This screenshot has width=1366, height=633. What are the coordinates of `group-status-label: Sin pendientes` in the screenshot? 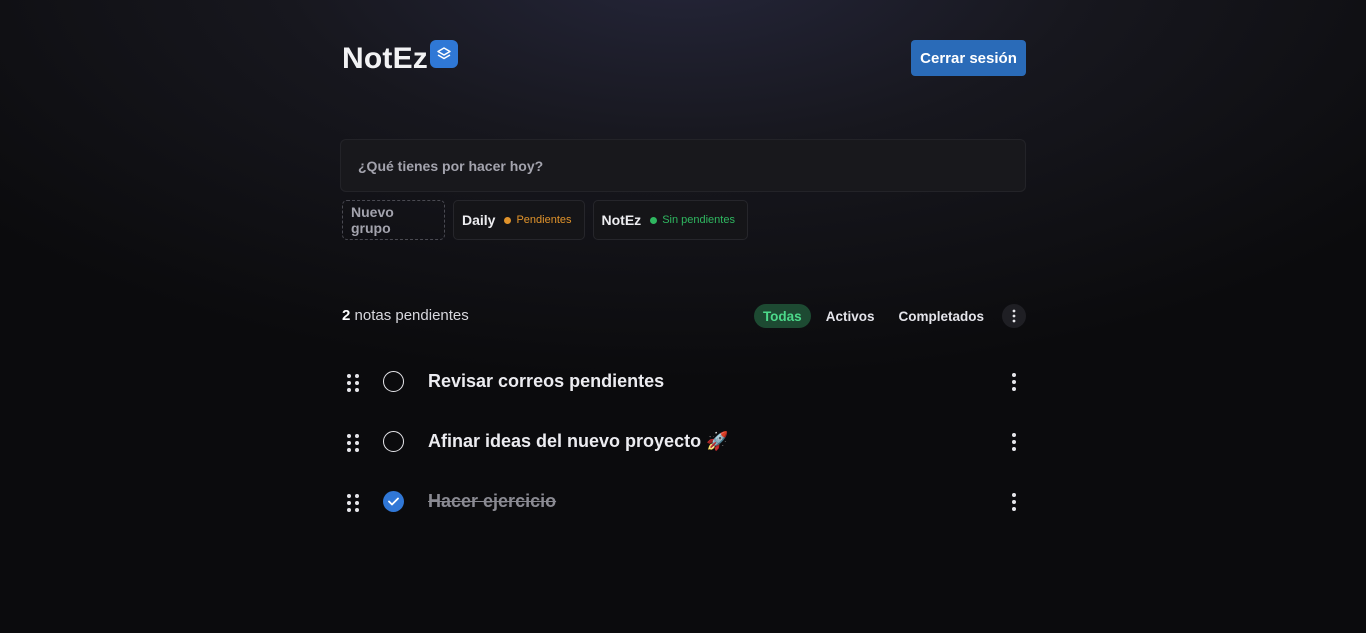 It's located at (698, 220).